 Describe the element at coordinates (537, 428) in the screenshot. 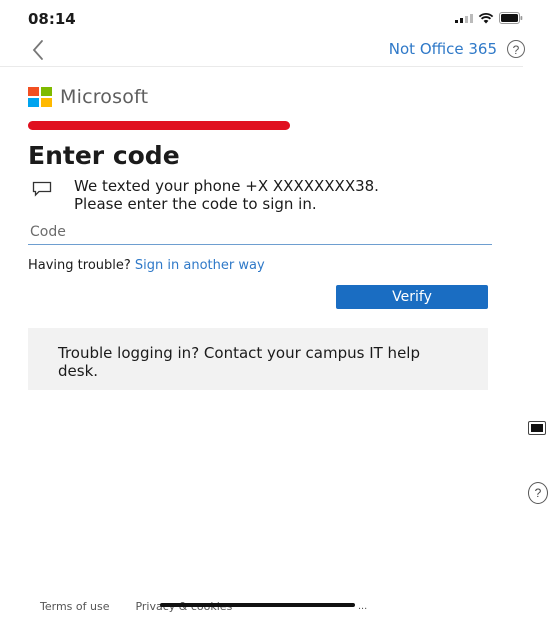

I see `side-square-icon` at that location.